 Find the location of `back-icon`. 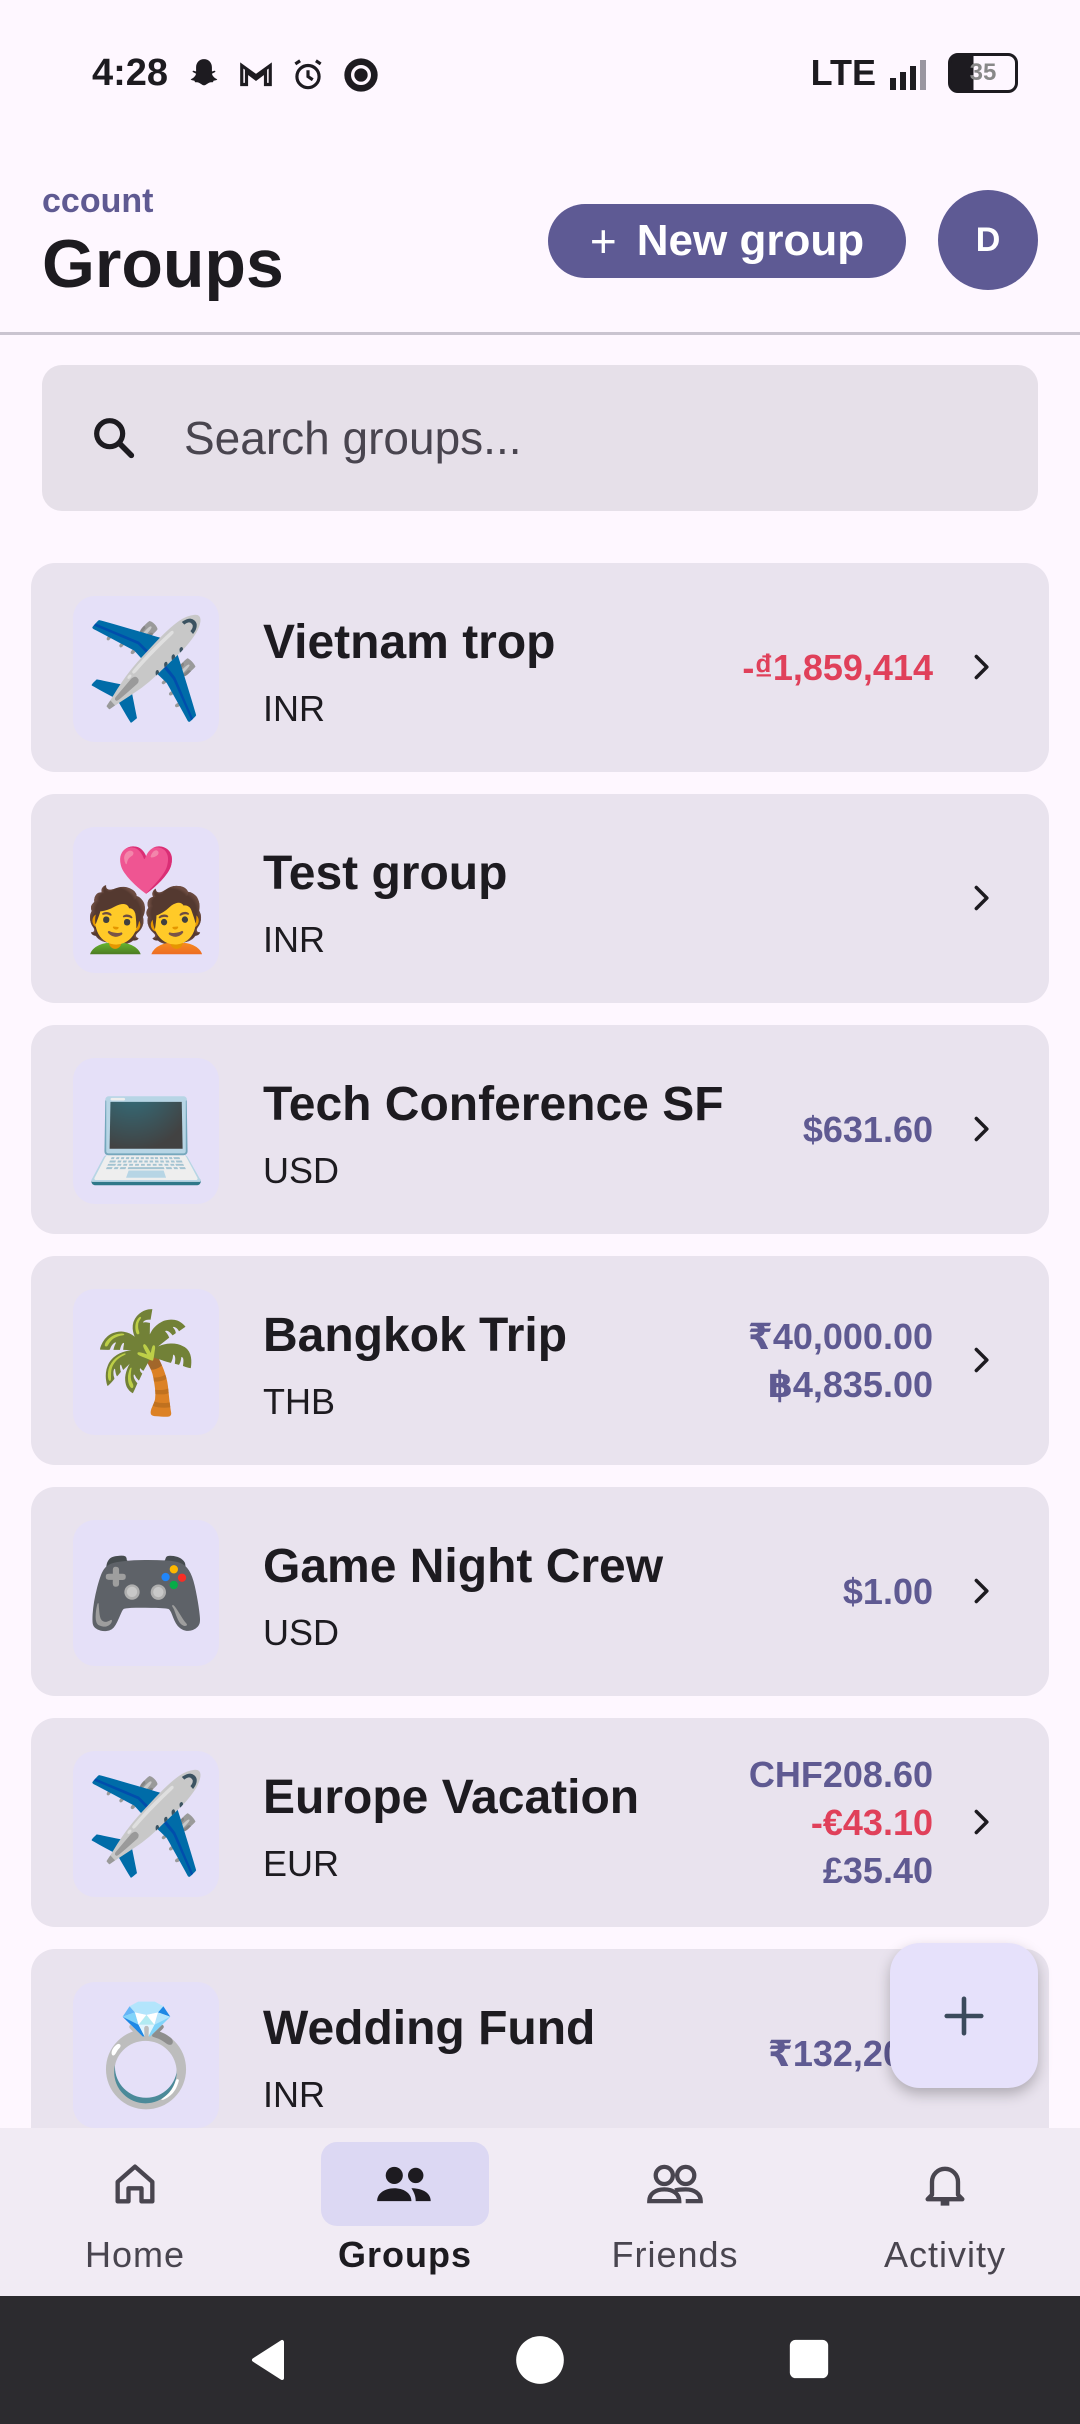

back-icon is located at coordinates (270, 2360).